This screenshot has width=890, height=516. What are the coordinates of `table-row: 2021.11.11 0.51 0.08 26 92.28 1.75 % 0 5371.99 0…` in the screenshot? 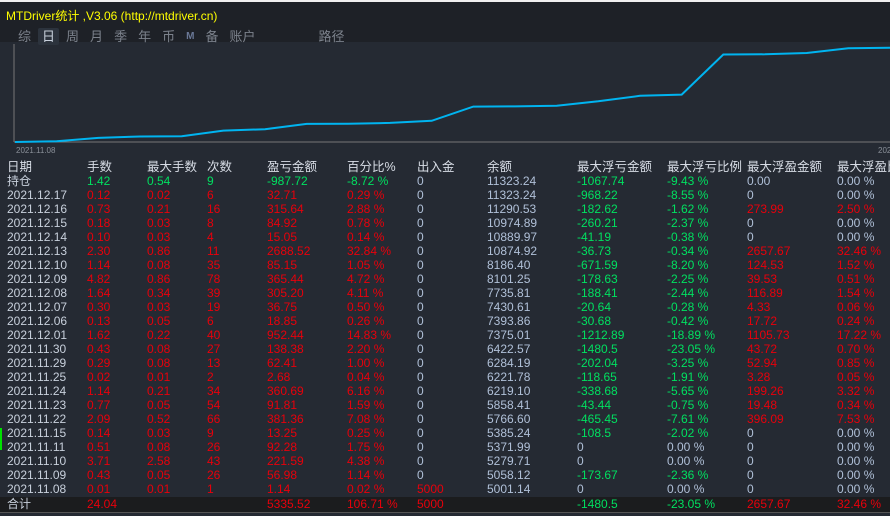 It's located at (445, 447).